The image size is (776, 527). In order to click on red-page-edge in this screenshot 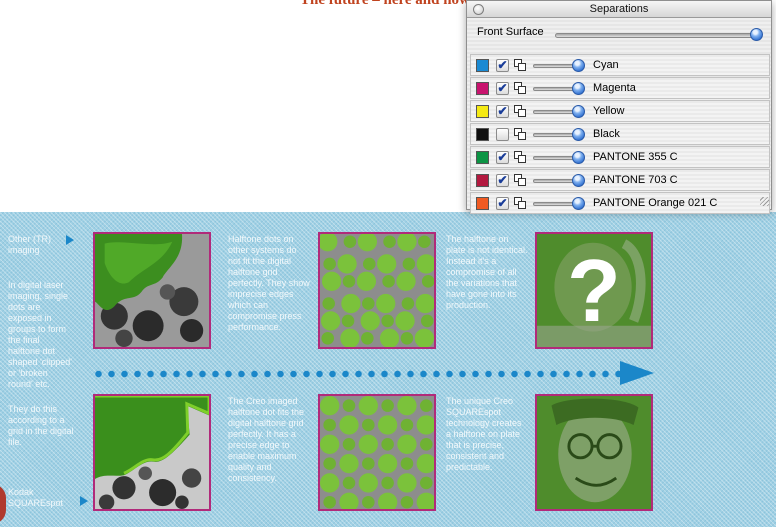, I will do `click(3, 504)`.